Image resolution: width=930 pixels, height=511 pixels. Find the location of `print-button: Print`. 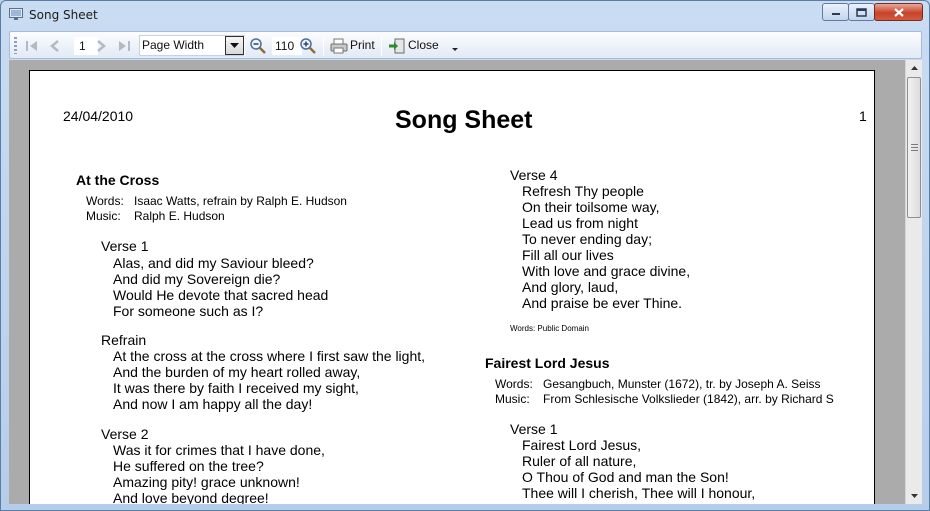

print-button: Print is located at coordinates (353, 45).